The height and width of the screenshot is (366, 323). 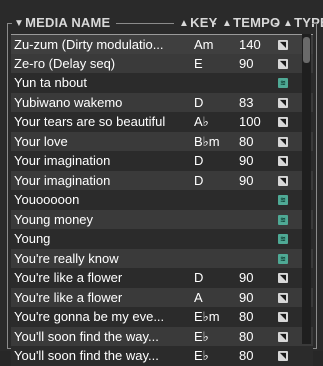 What do you see at coordinates (204, 44) in the screenshot?
I see `media-key-cell: Am` at bounding box center [204, 44].